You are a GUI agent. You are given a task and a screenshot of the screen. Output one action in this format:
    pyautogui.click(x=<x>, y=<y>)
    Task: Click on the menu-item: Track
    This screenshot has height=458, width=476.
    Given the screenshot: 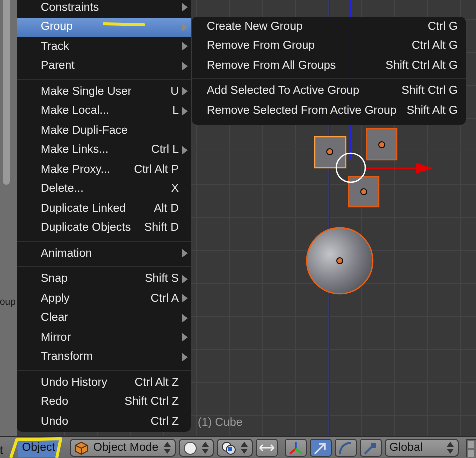 What is the action you would take?
    pyautogui.click(x=104, y=46)
    